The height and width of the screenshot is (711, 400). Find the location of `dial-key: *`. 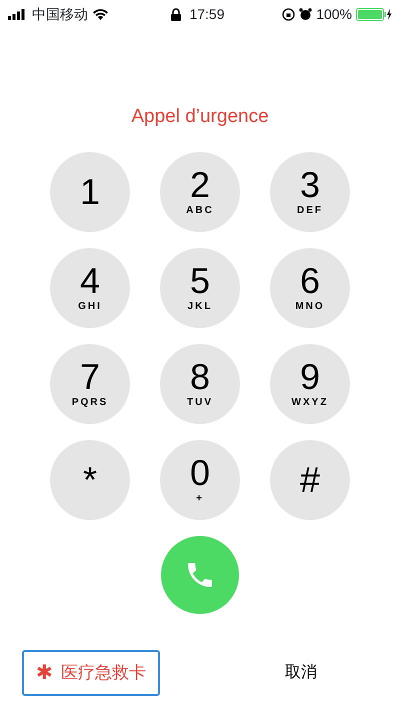

dial-key: * is located at coordinates (90, 480).